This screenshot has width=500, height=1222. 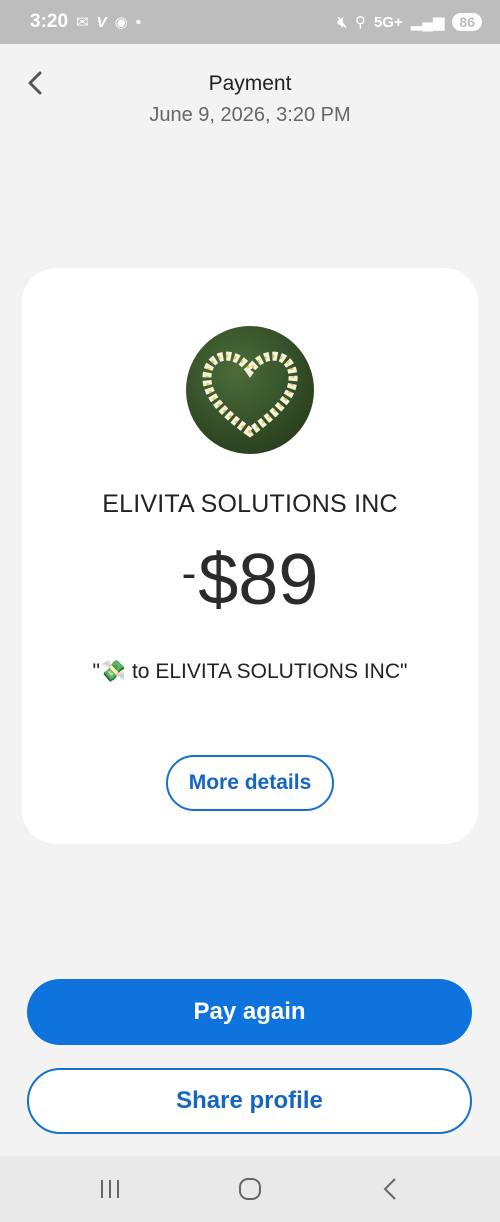 What do you see at coordinates (249, 1012) in the screenshot?
I see `pay-again-button: Pay again` at bounding box center [249, 1012].